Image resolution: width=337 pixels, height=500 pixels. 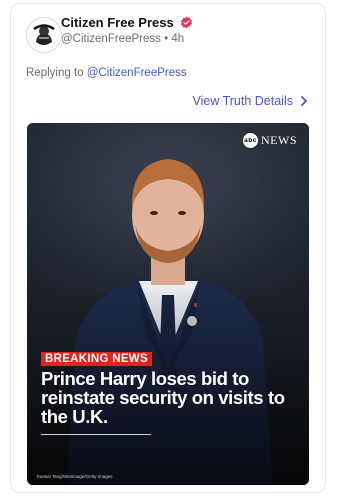 I want to click on avatar-logo-icon, so click(x=44, y=35).